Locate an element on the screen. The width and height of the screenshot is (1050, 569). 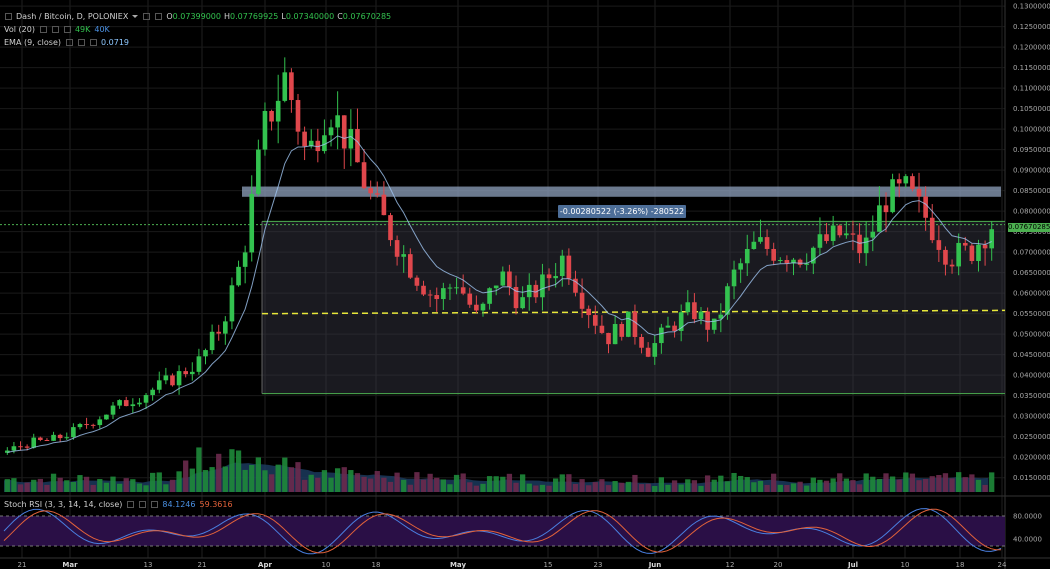
time-axis-label: 23 is located at coordinates (598, 565).